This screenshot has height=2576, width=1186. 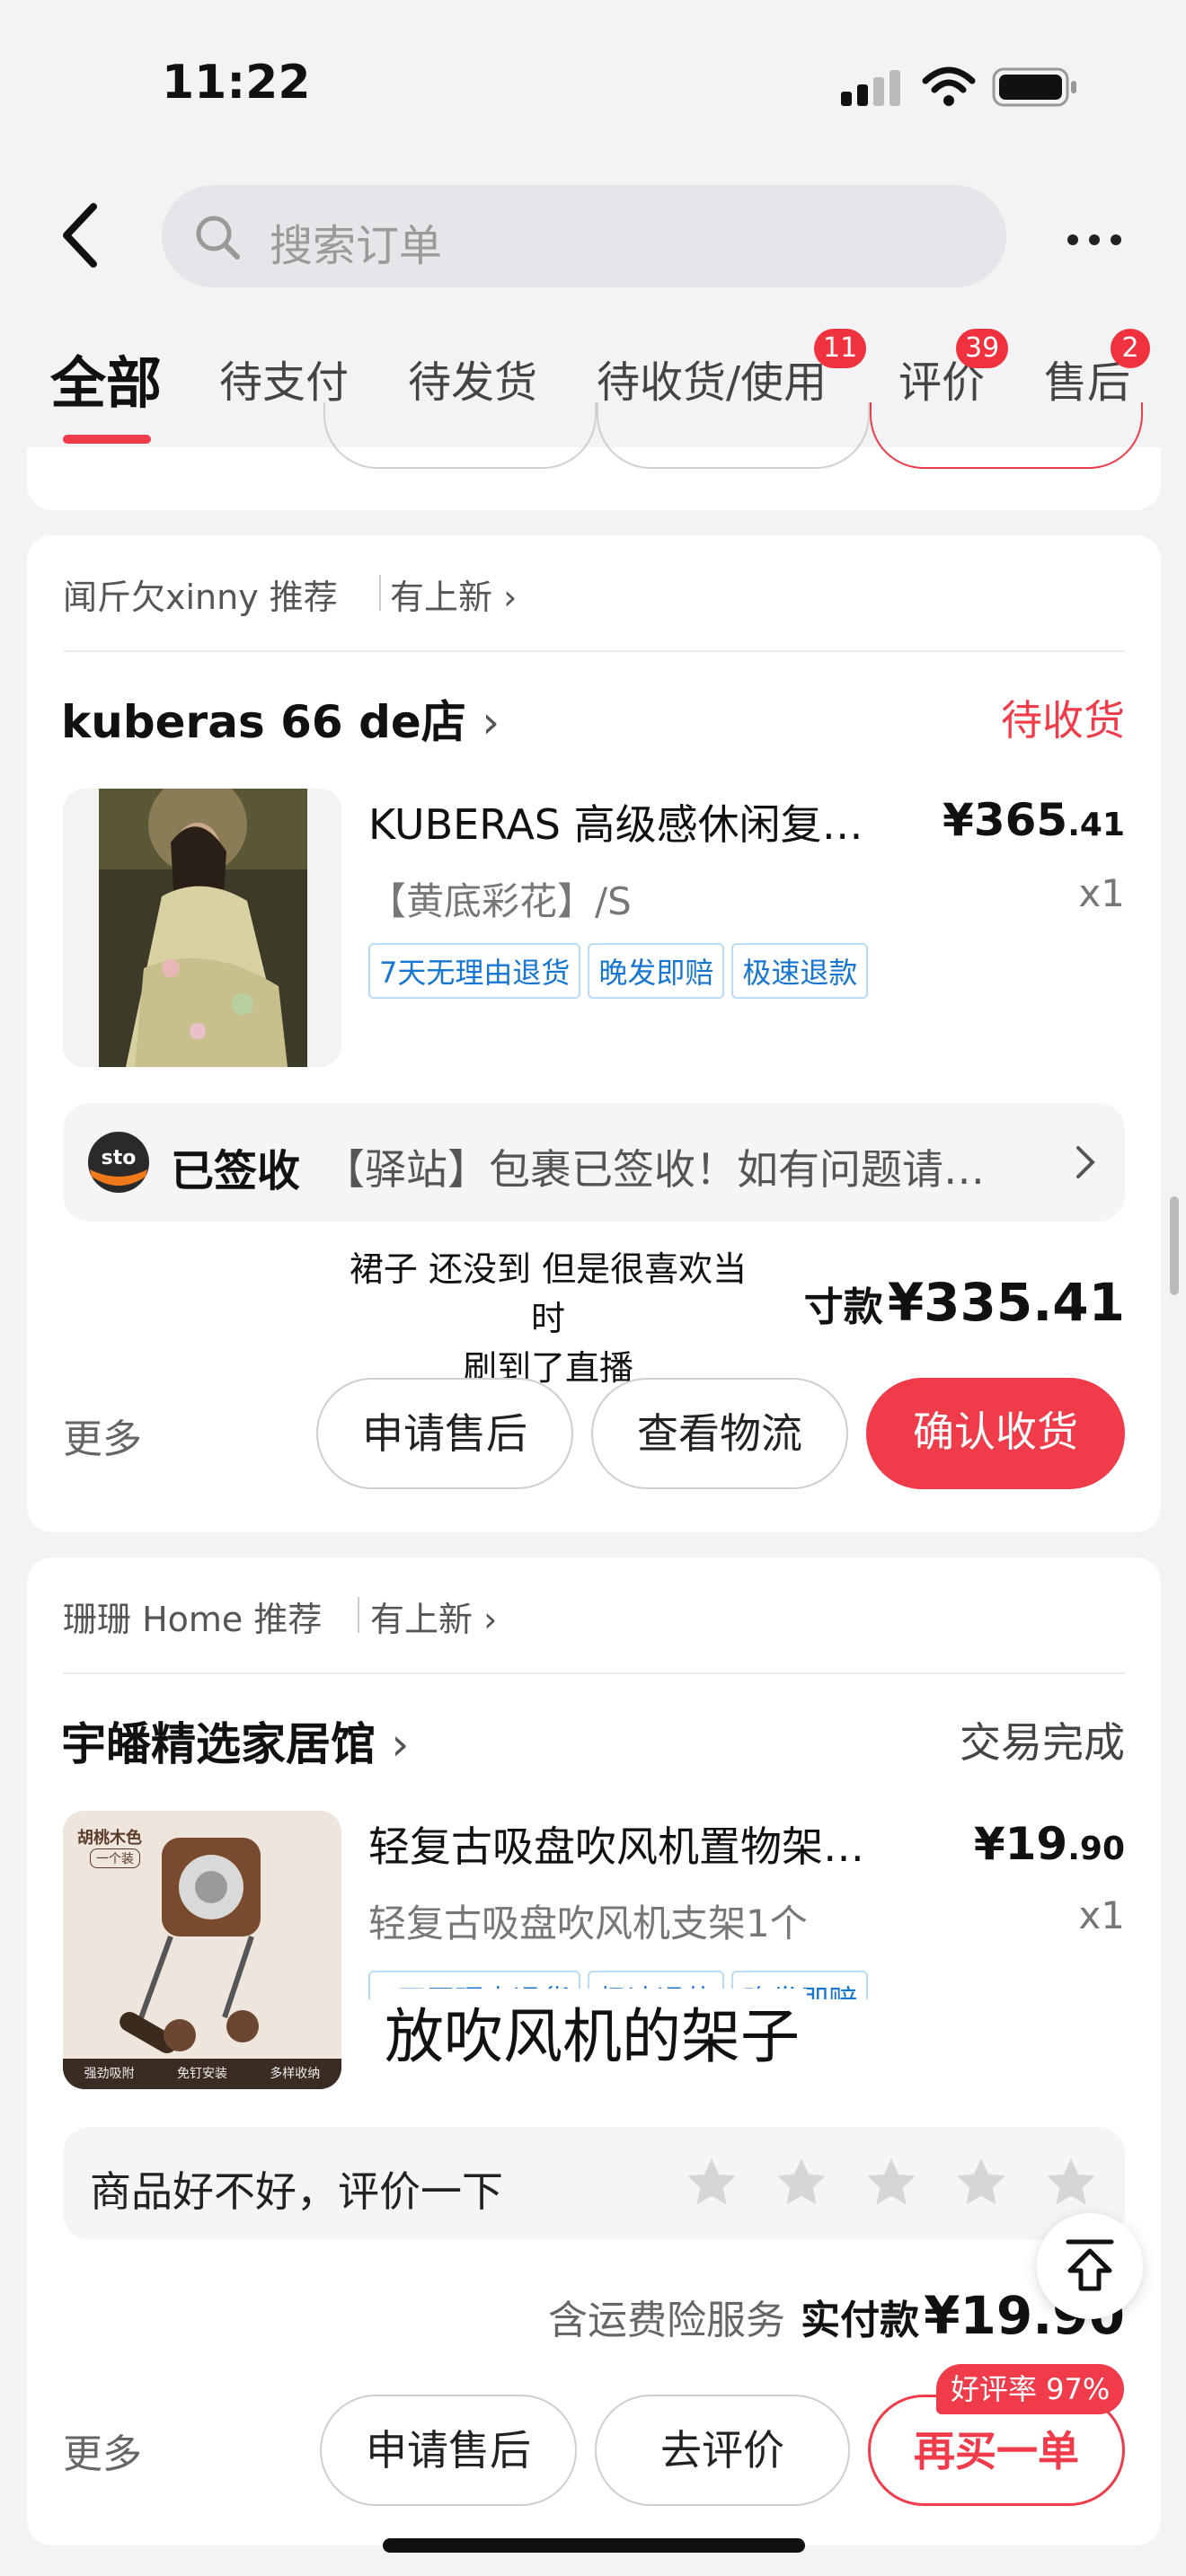 I want to click on product-spec: 【黄底彩花】/S, so click(x=500, y=901).